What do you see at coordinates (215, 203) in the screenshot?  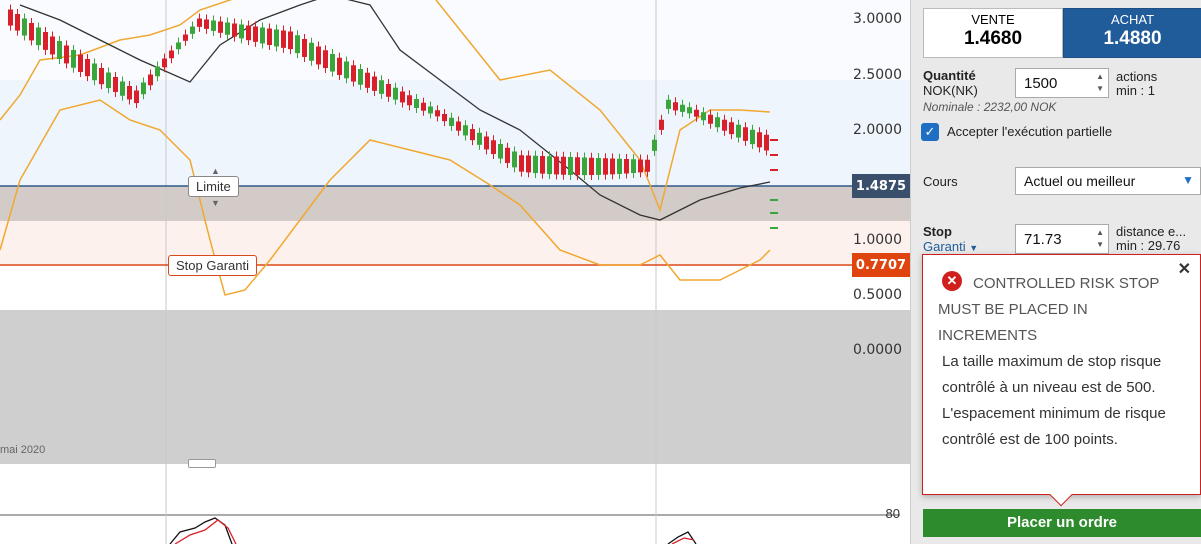 I see `limit-drag-down-icon: ▼` at bounding box center [215, 203].